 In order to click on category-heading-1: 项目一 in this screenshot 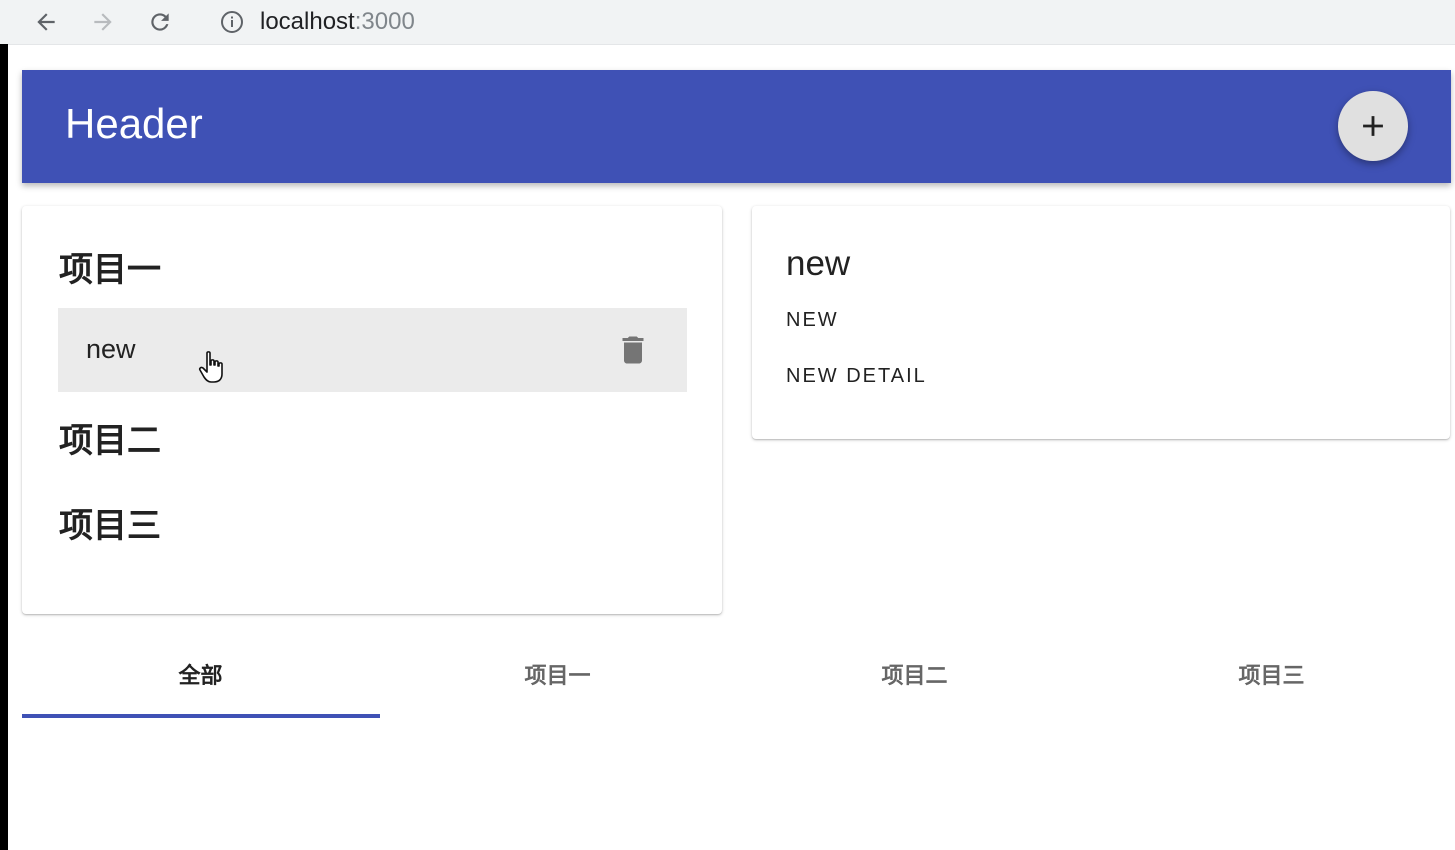, I will do `click(110, 270)`.